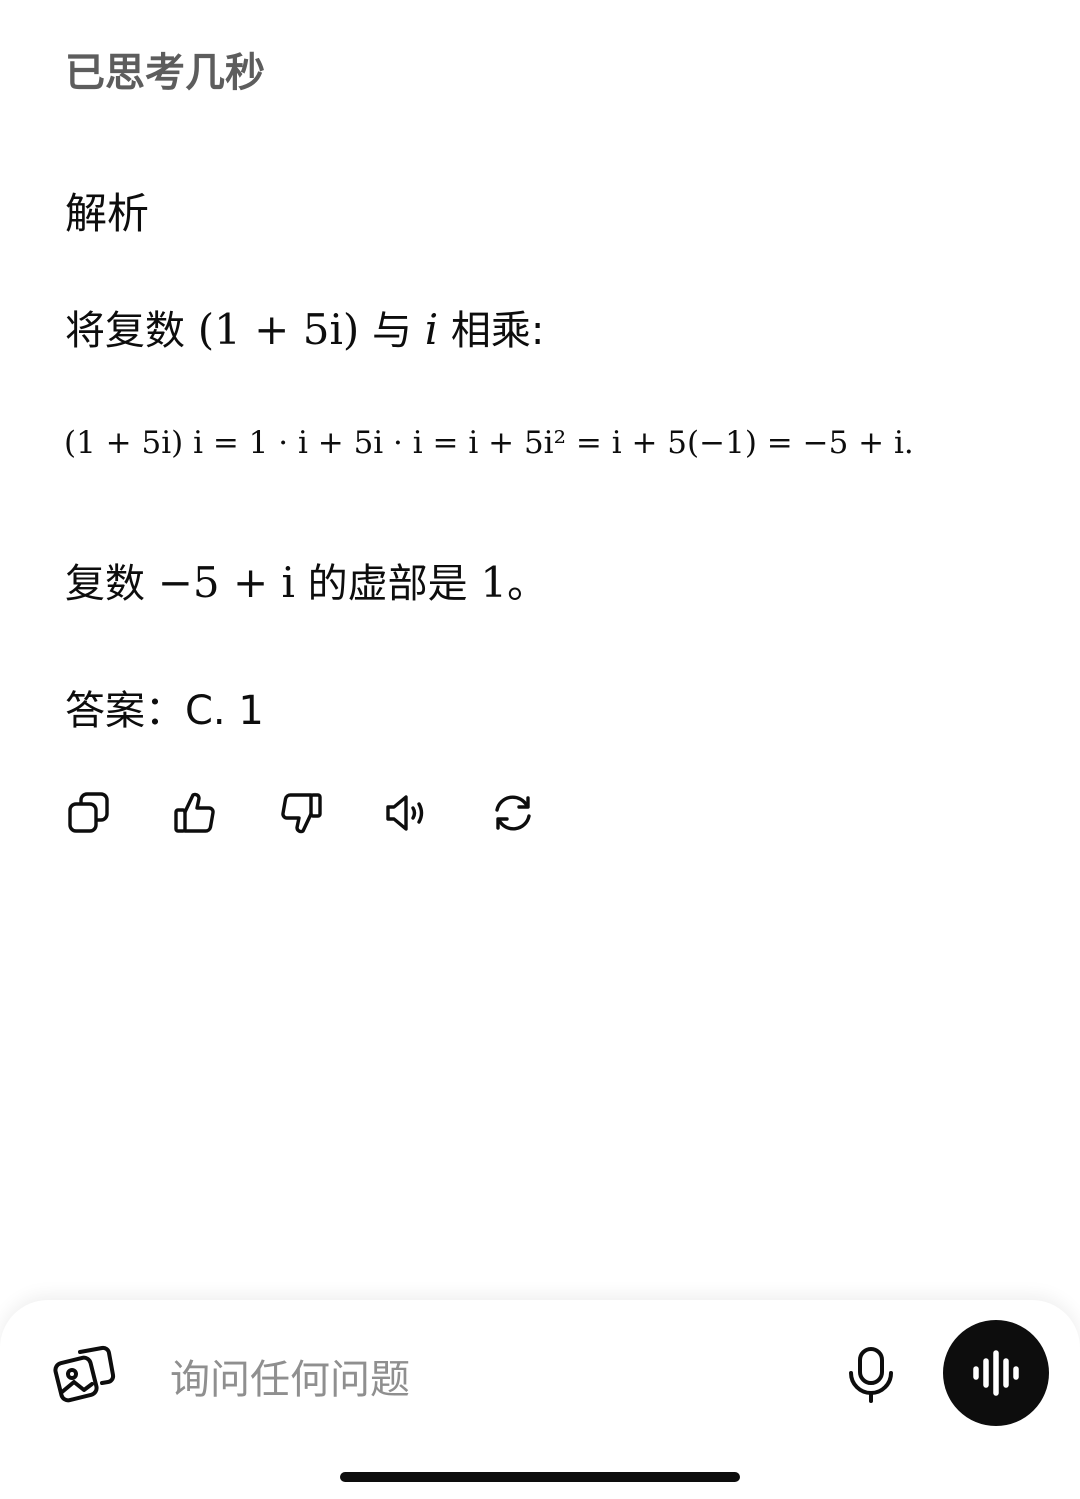 This screenshot has height=1499, width=1080. What do you see at coordinates (392, 331) in the screenshot?
I see `p1-mid: 与` at bounding box center [392, 331].